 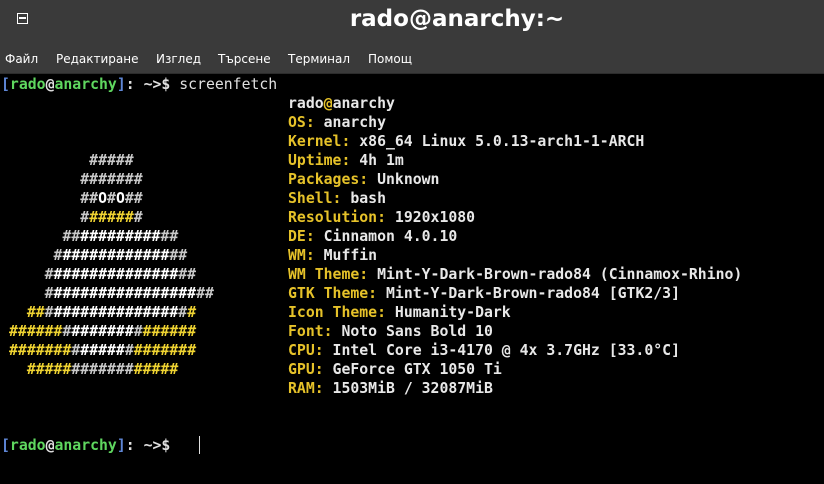 I want to click on info-label: GPU:, so click(x=306, y=369).